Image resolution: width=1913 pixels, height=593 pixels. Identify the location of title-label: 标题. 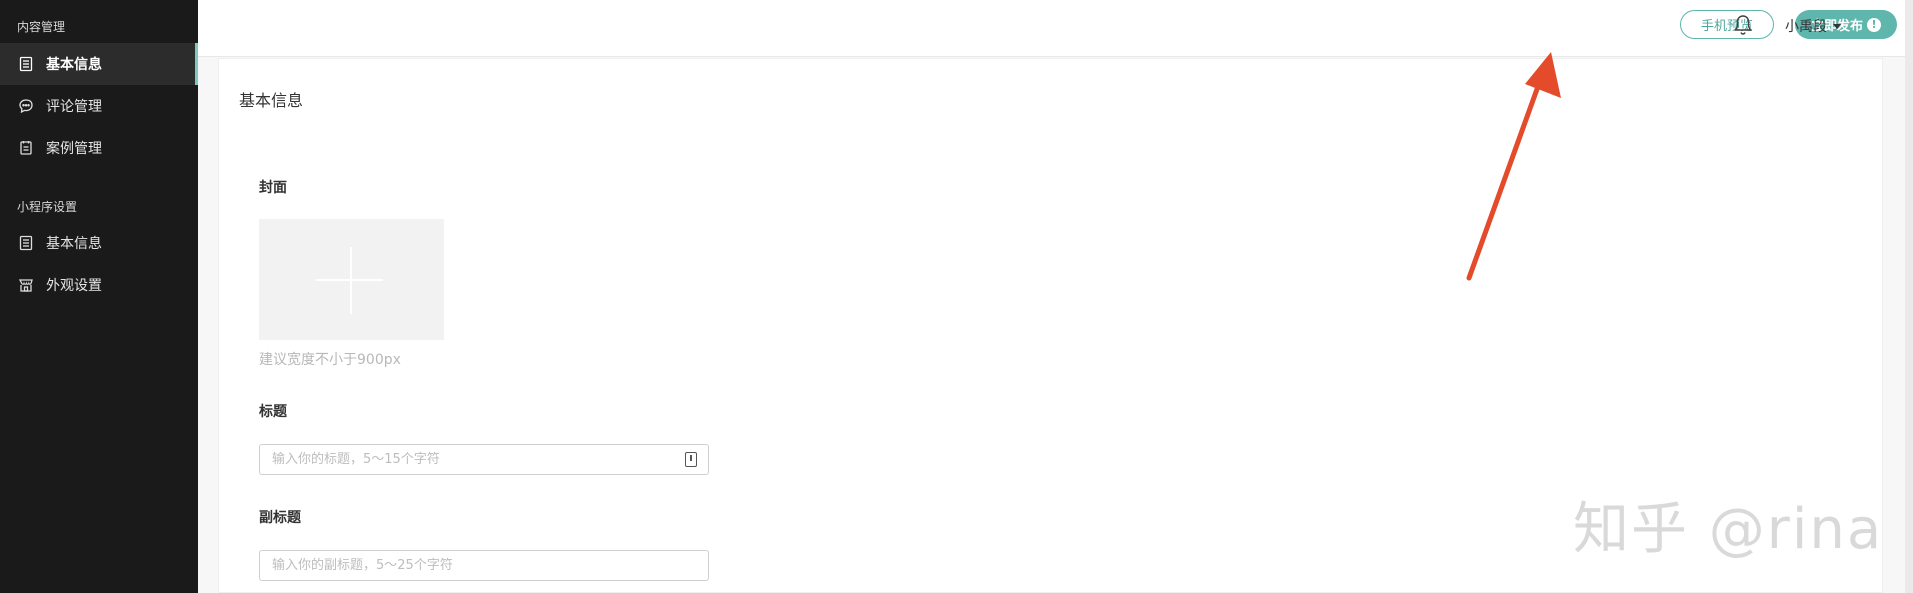
(273, 412).